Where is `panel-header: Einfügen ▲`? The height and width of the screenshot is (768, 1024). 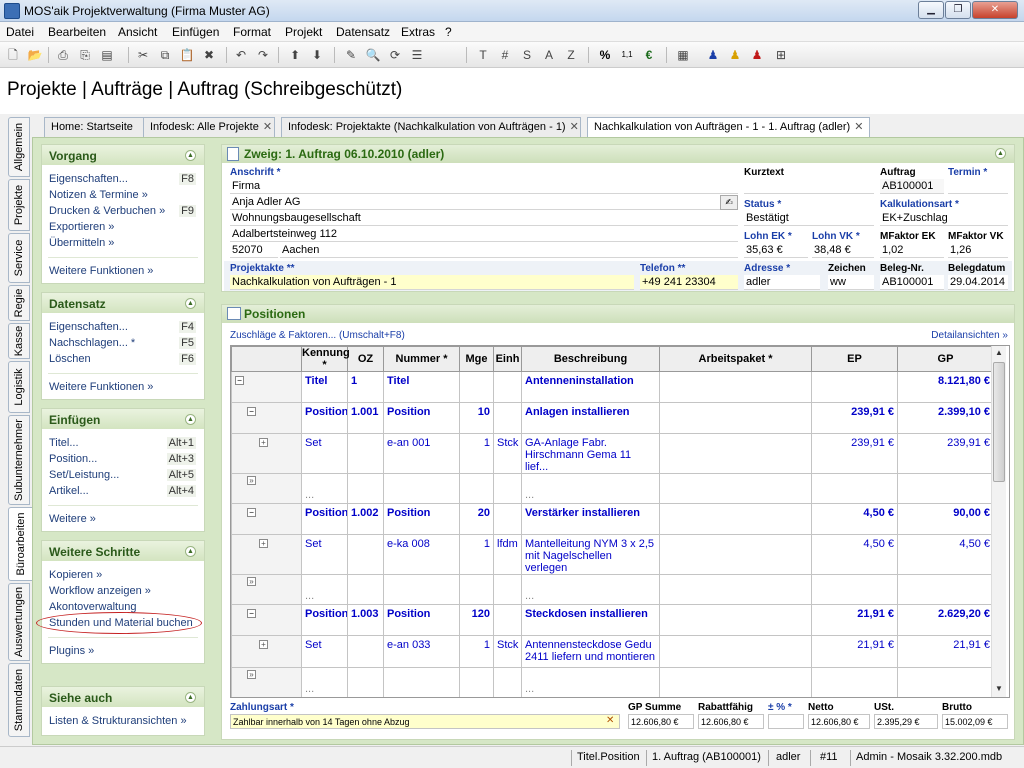
panel-header: Einfügen ▲ is located at coordinates (123, 419).